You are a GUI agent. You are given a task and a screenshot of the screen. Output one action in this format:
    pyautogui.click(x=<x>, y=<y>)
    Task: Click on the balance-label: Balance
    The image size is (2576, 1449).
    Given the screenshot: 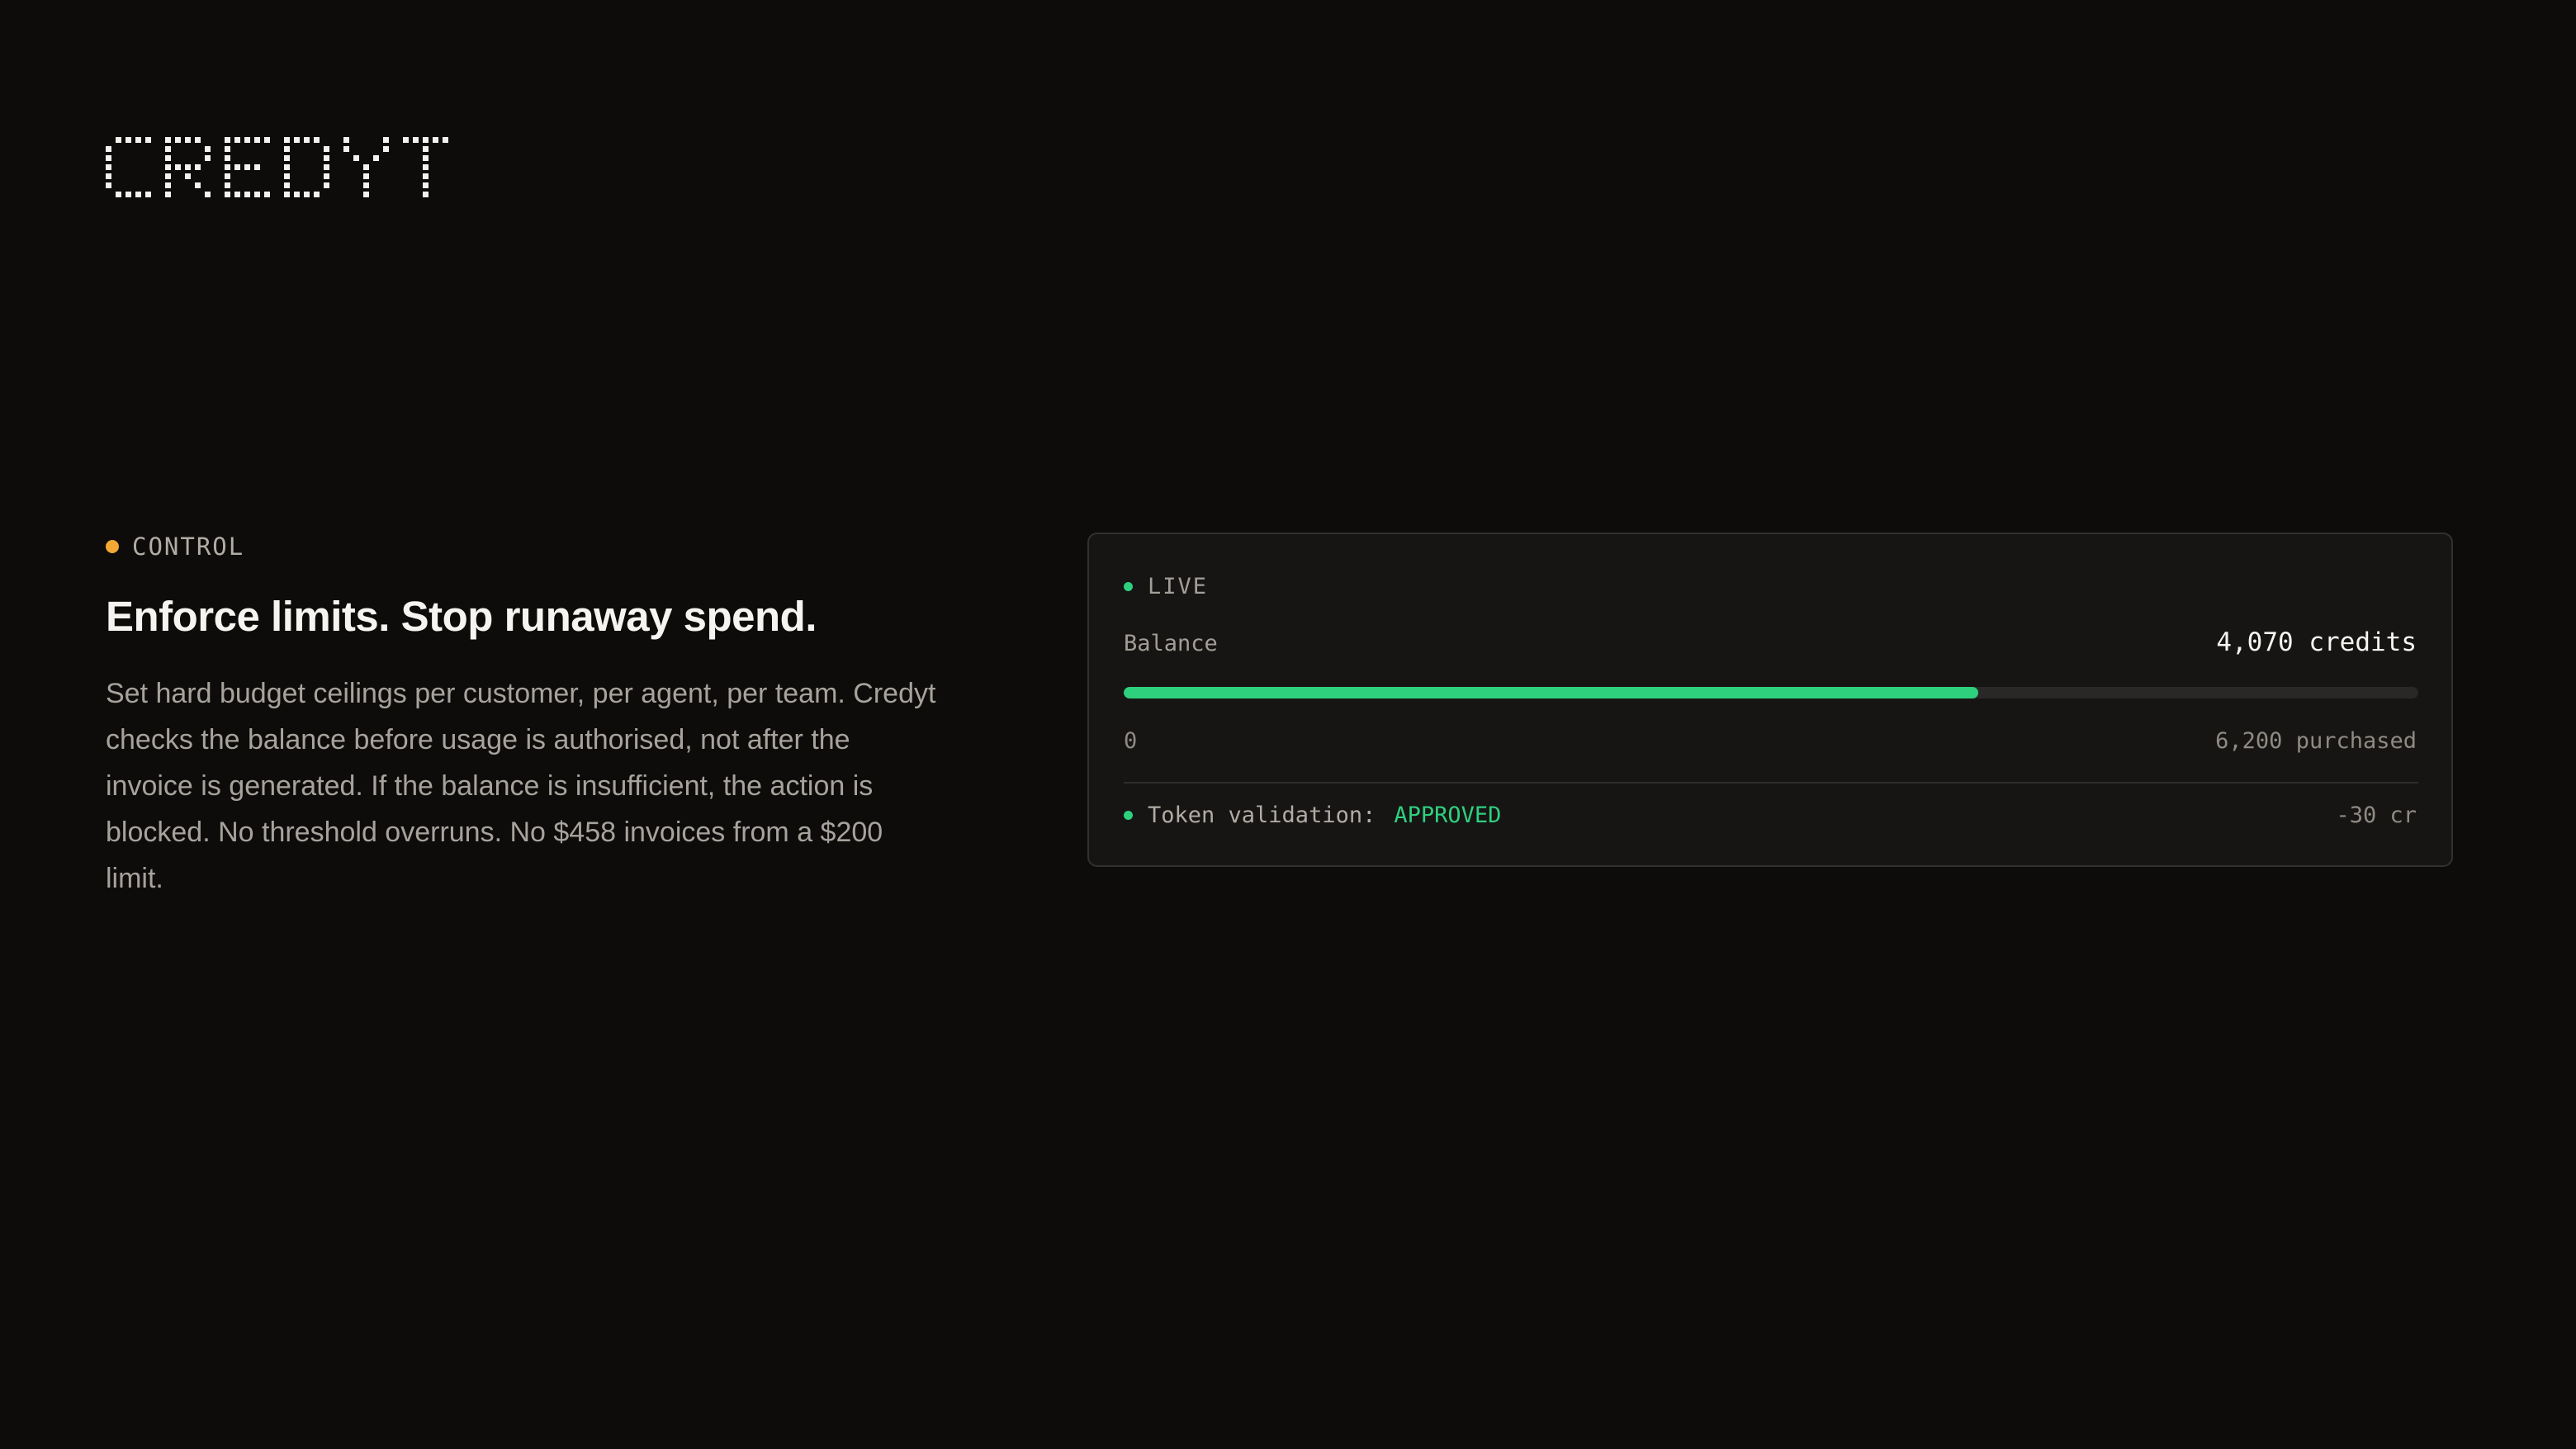 What is the action you would take?
    pyautogui.click(x=1171, y=643)
    